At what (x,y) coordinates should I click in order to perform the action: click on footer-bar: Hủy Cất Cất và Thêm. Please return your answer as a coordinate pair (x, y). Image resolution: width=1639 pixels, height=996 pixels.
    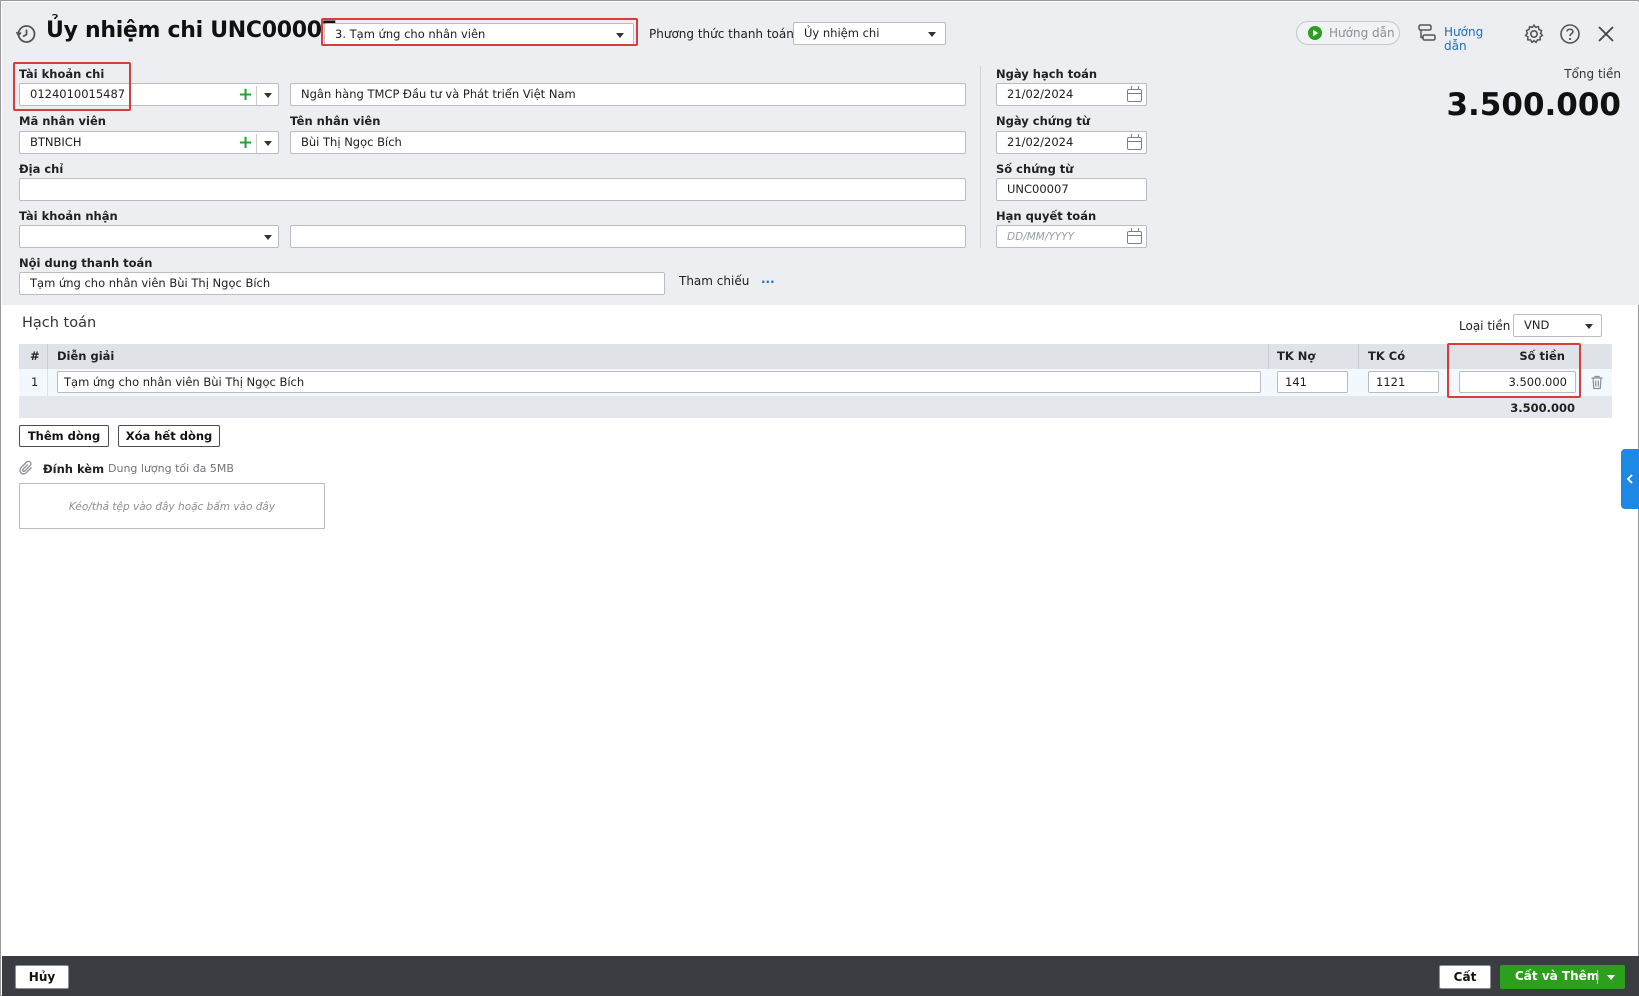
    Looking at the image, I should click on (820, 976).